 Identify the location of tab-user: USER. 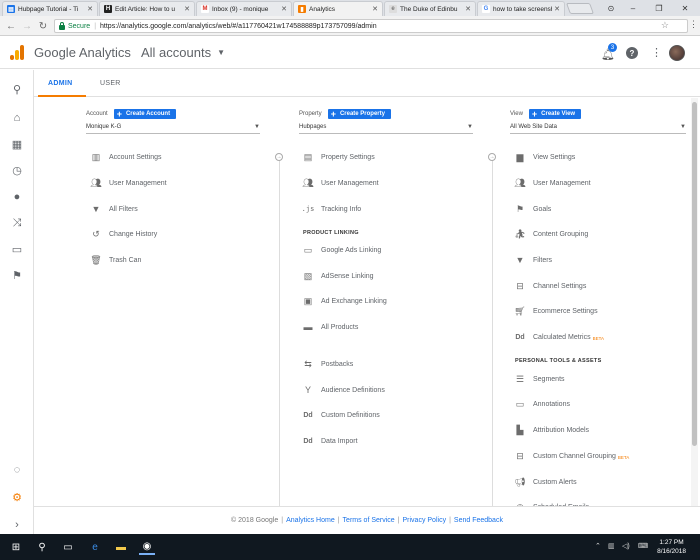
(110, 83).